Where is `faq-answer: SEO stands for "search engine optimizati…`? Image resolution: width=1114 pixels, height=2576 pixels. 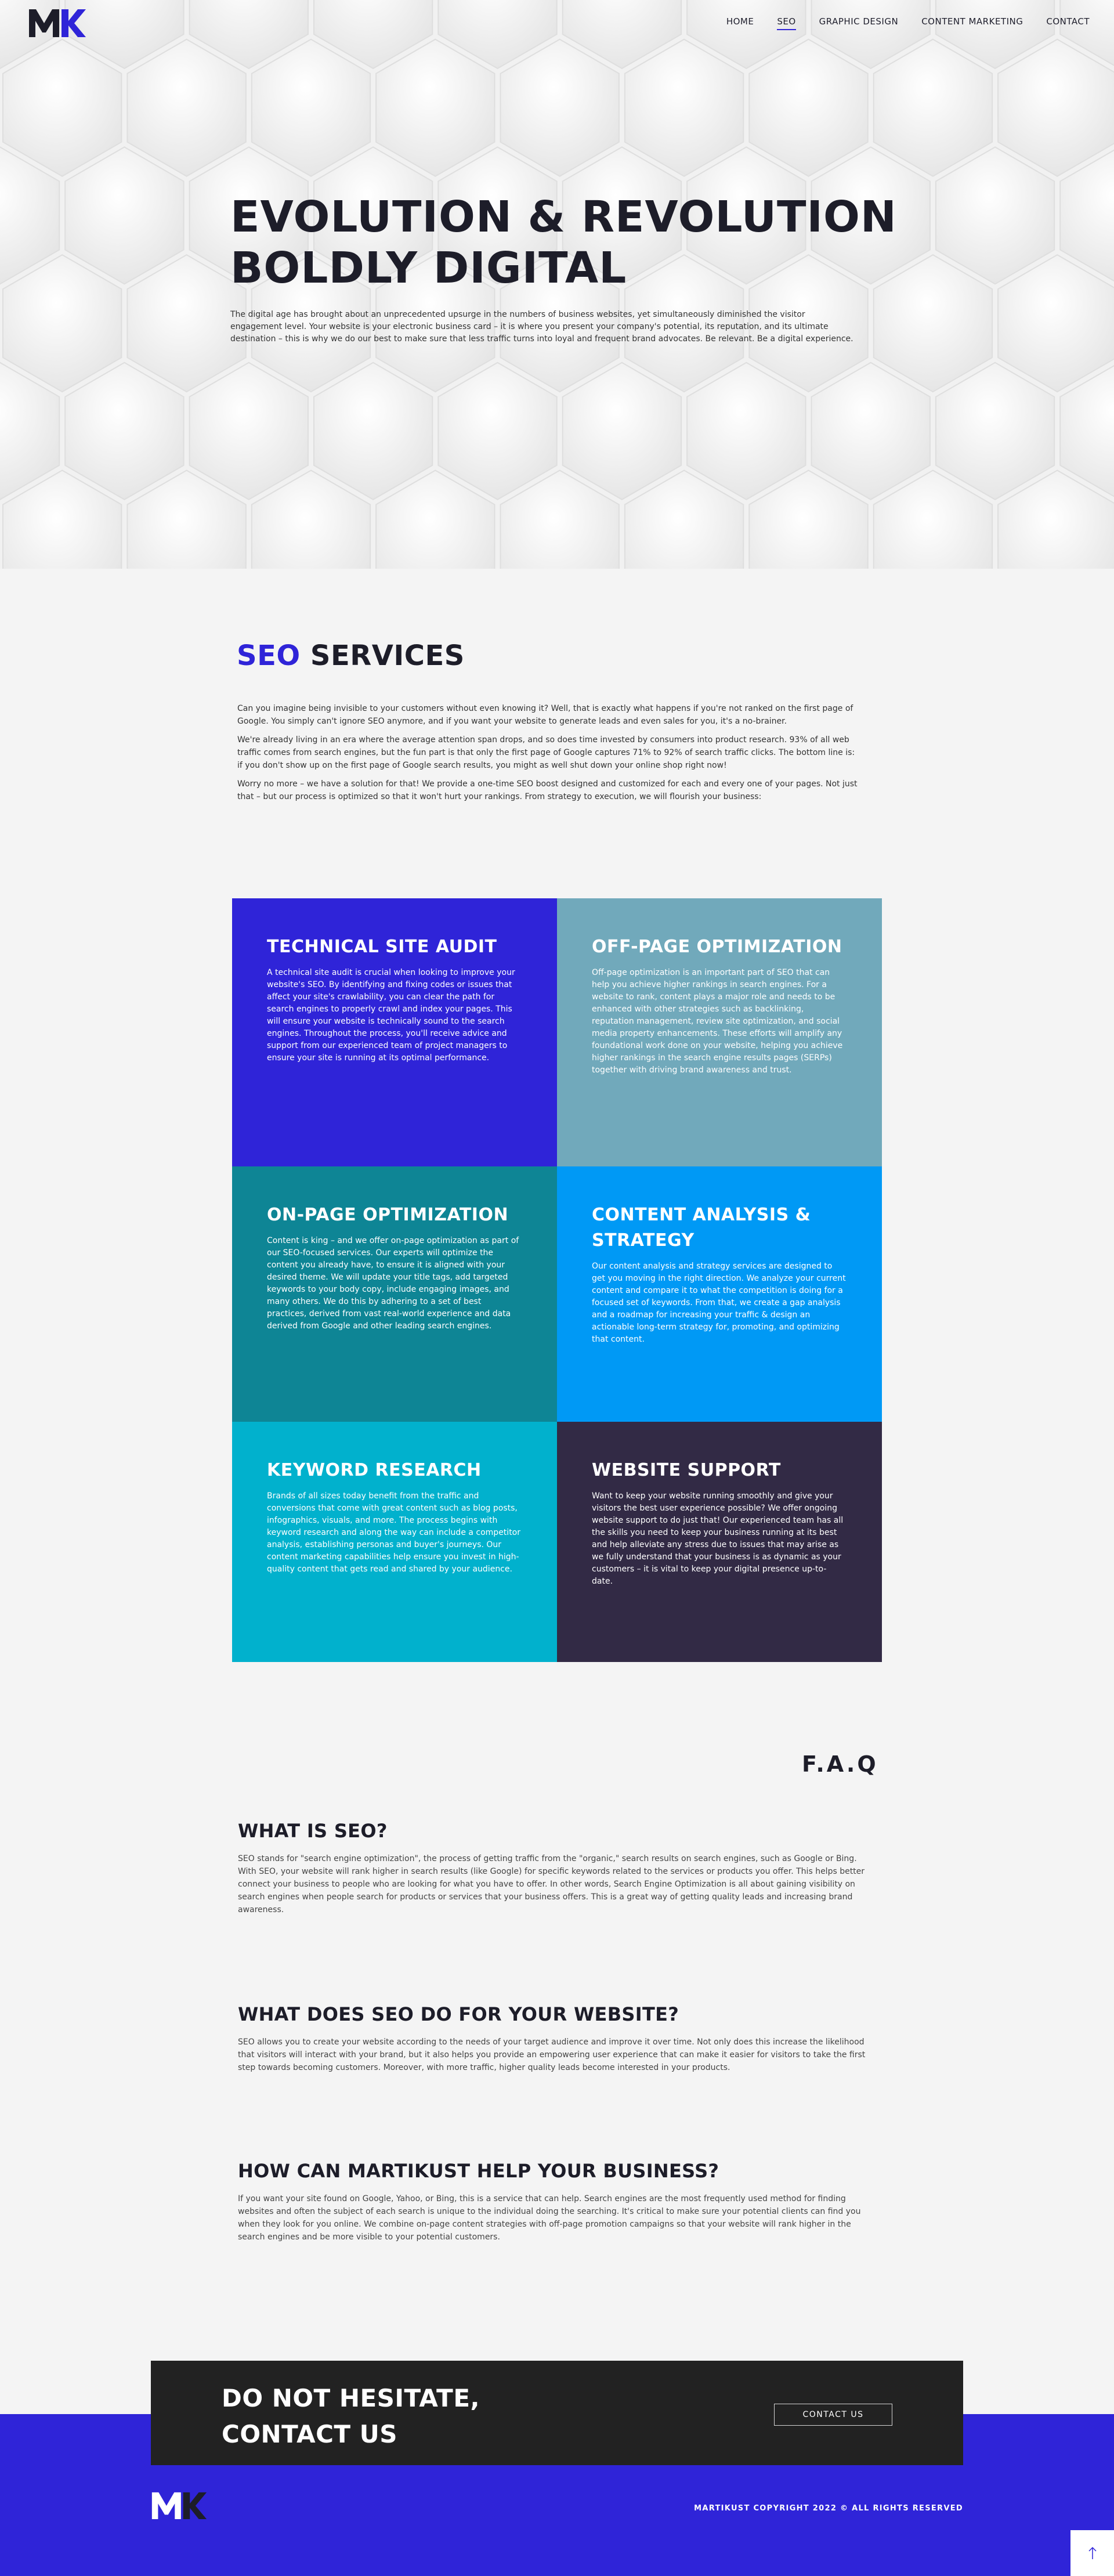 faq-answer: SEO stands for "search engine optimizati… is located at coordinates (551, 1884).